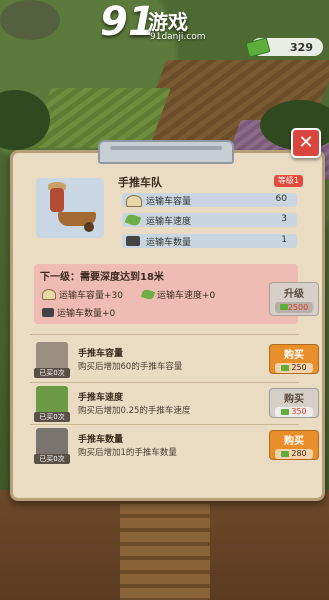 This screenshot has width=329, height=600. Describe the element at coordinates (82, 294) in the screenshot. I see `bonus-capacity: 运输车容量+30` at that location.